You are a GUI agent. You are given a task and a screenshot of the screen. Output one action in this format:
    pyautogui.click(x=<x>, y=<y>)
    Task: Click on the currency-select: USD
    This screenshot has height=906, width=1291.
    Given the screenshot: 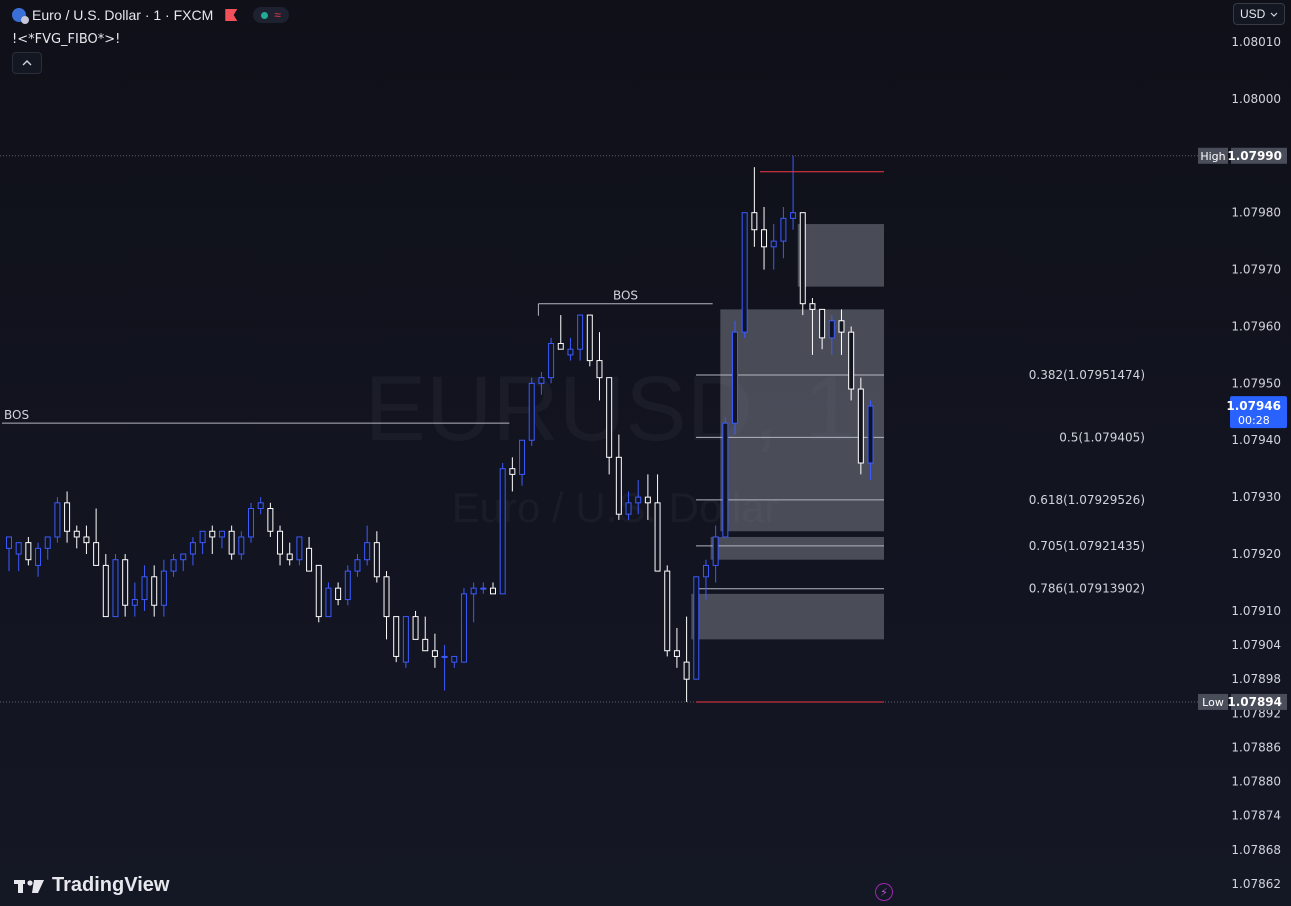 What is the action you would take?
    pyautogui.click(x=1259, y=14)
    